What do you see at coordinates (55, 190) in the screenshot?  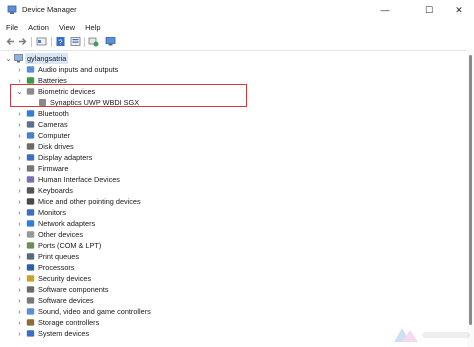 I see `tree-category-label: Keyboards` at bounding box center [55, 190].